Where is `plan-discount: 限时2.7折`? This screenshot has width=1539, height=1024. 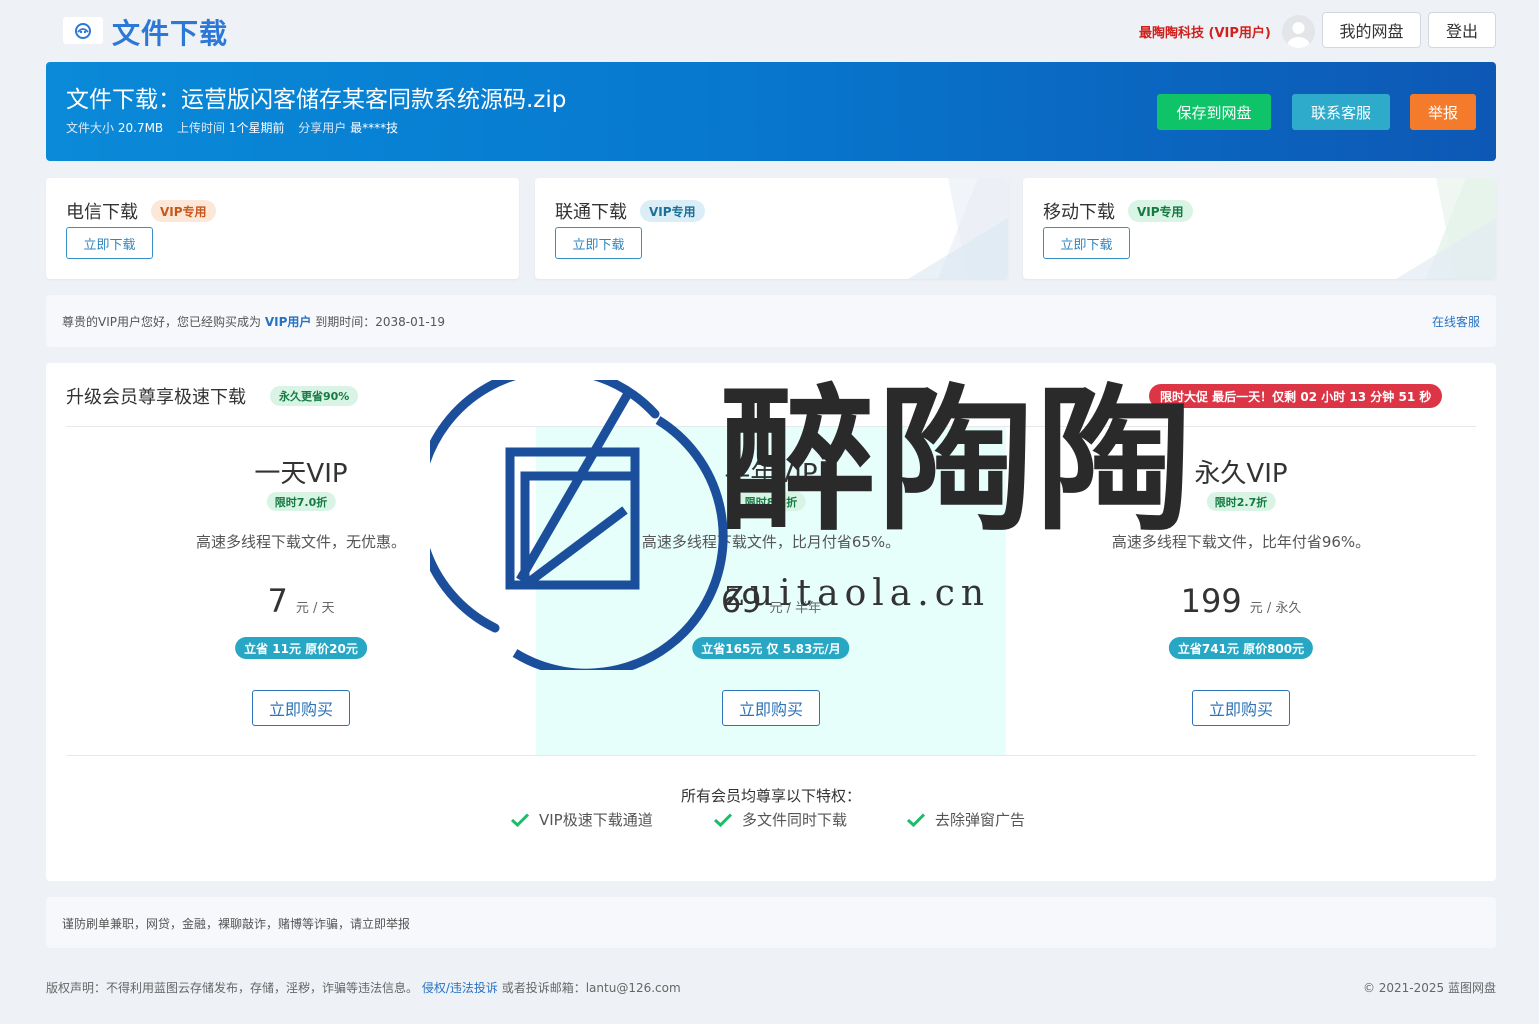 plan-discount: 限时2.7折 is located at coordinates (1241, 501).